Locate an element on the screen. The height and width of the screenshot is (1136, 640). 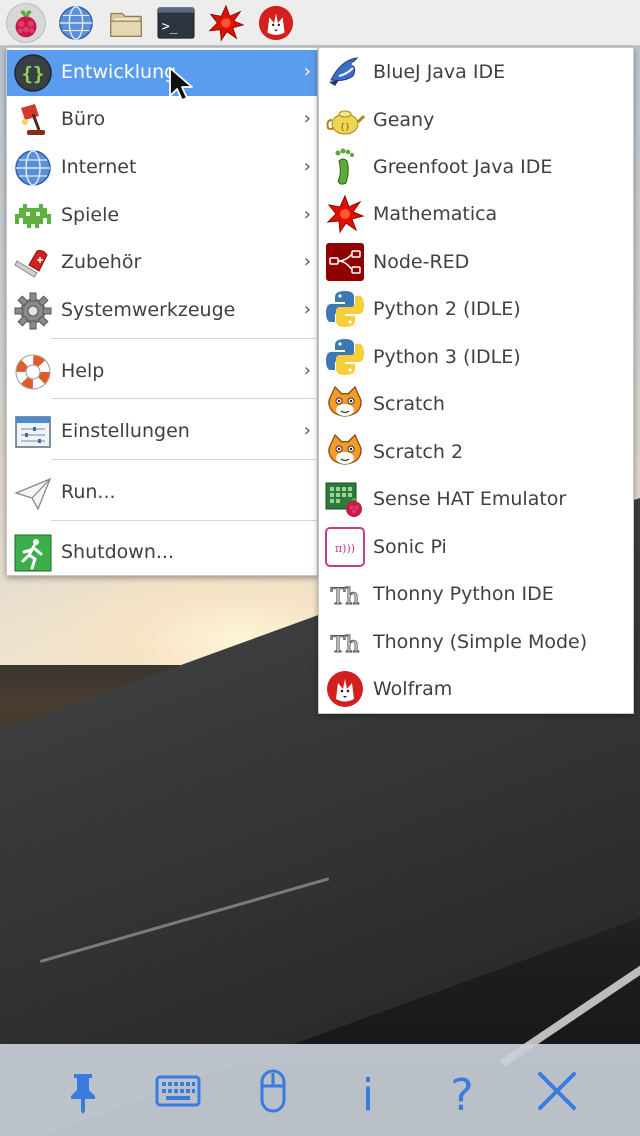
menu-item-label: Internet is located at coordinates (99, 167).